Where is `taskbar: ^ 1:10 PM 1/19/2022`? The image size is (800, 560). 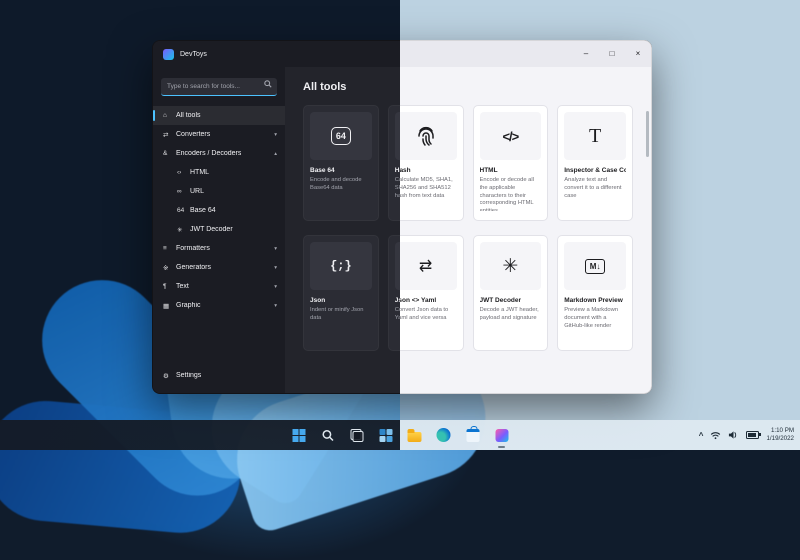 taskbar: ^ 1:10 PM 1/19/2022 is located at coordinates (400, 435).